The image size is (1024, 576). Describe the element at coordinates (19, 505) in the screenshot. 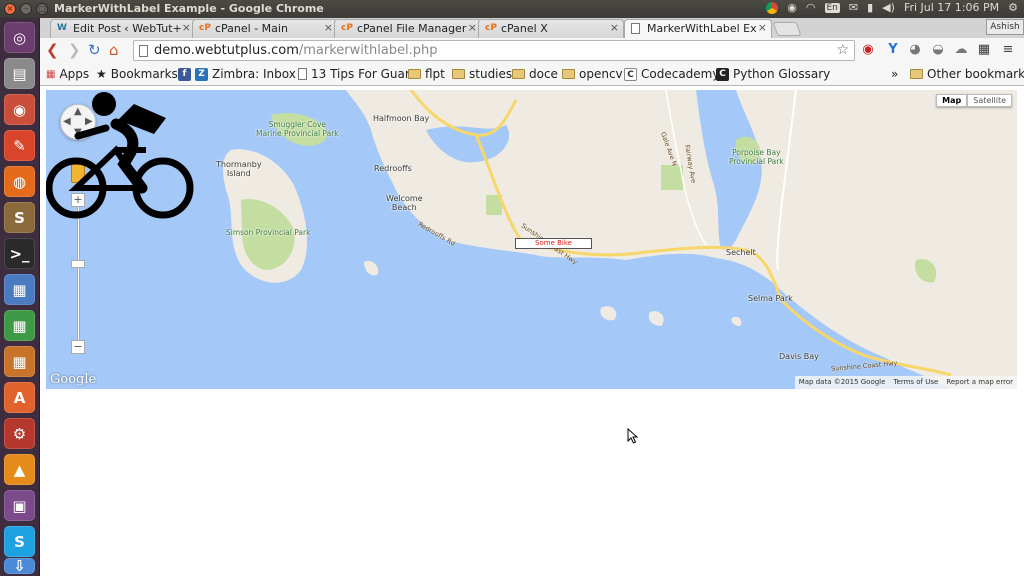

I see `workspace-icon: ▣` at that location.